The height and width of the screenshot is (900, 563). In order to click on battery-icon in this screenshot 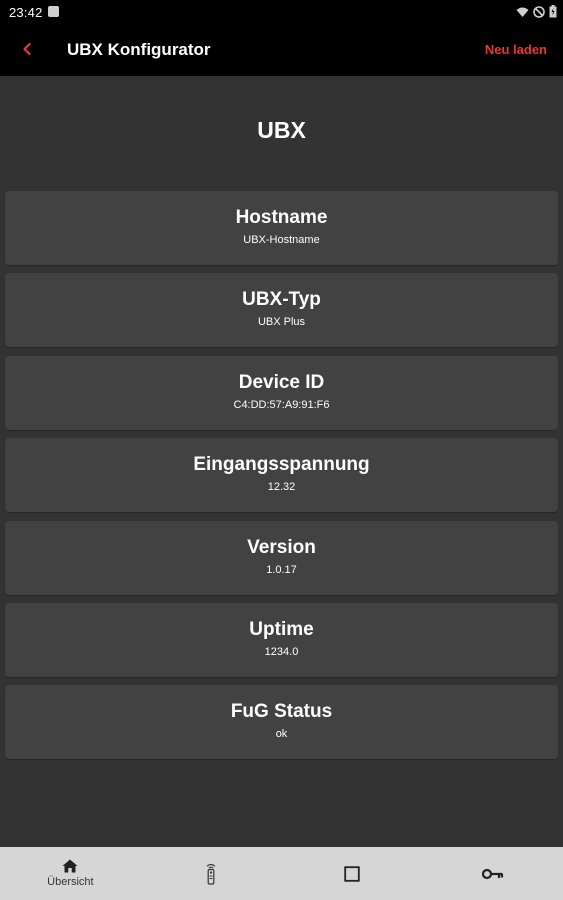, I will do `click(553, 11)`.